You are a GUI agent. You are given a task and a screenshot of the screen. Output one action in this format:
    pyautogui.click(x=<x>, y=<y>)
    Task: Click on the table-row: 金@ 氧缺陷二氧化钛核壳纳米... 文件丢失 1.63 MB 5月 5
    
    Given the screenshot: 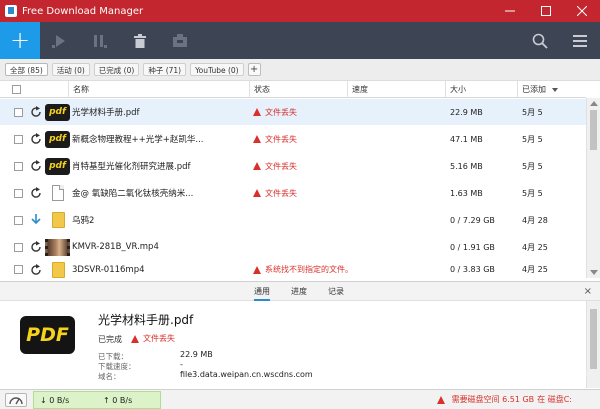 What is the action you would take?
    pyautogui.click(x=293, y=193)
    